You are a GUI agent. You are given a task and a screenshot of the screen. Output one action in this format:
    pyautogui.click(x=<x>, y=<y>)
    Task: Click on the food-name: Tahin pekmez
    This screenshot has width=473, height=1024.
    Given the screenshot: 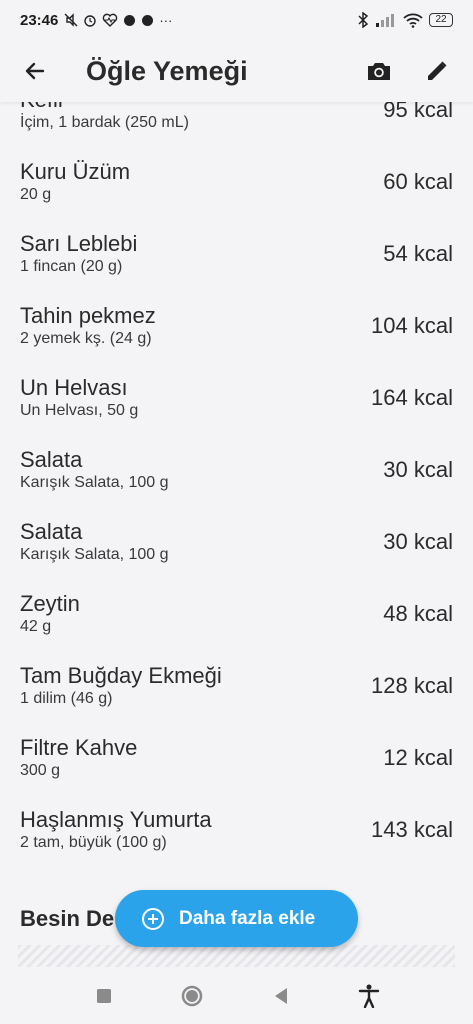 What is the action you would take?
    pyautogui.click(x=88, y=315)
    